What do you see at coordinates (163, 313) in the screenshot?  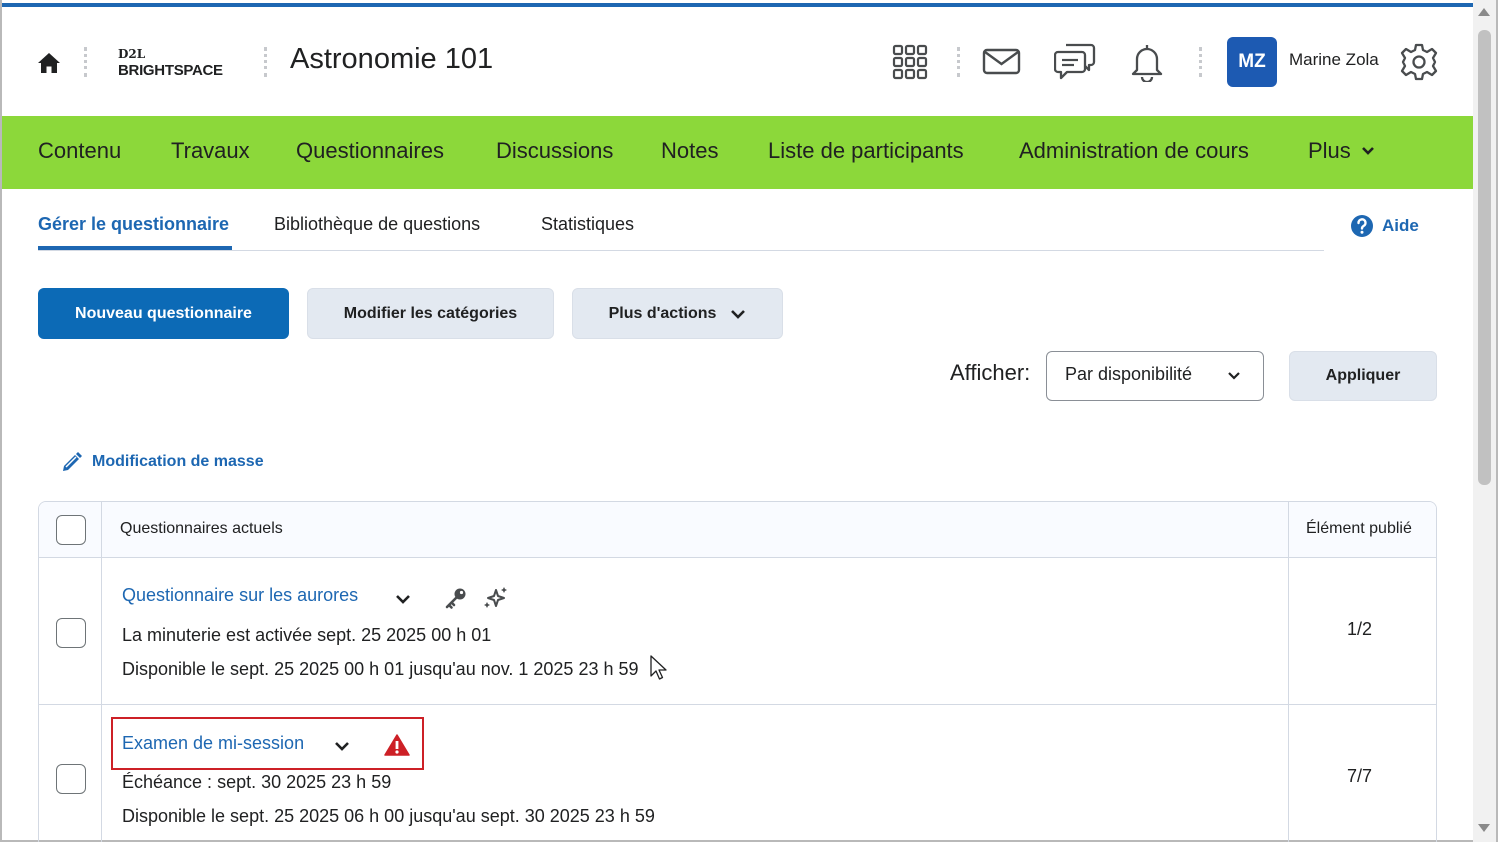 I see `new-quiz-button: Nouveau questionnaire` at bounding box center [163, 313].